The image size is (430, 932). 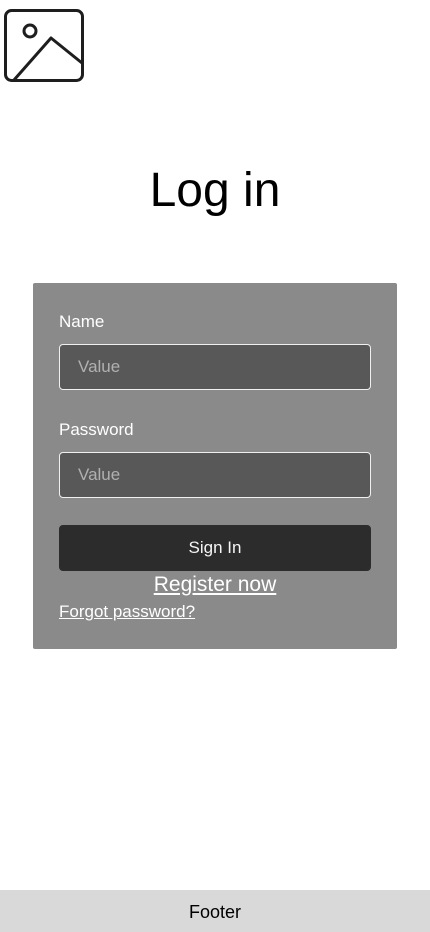 I want to click on password-input, so click(x=215, y=475).